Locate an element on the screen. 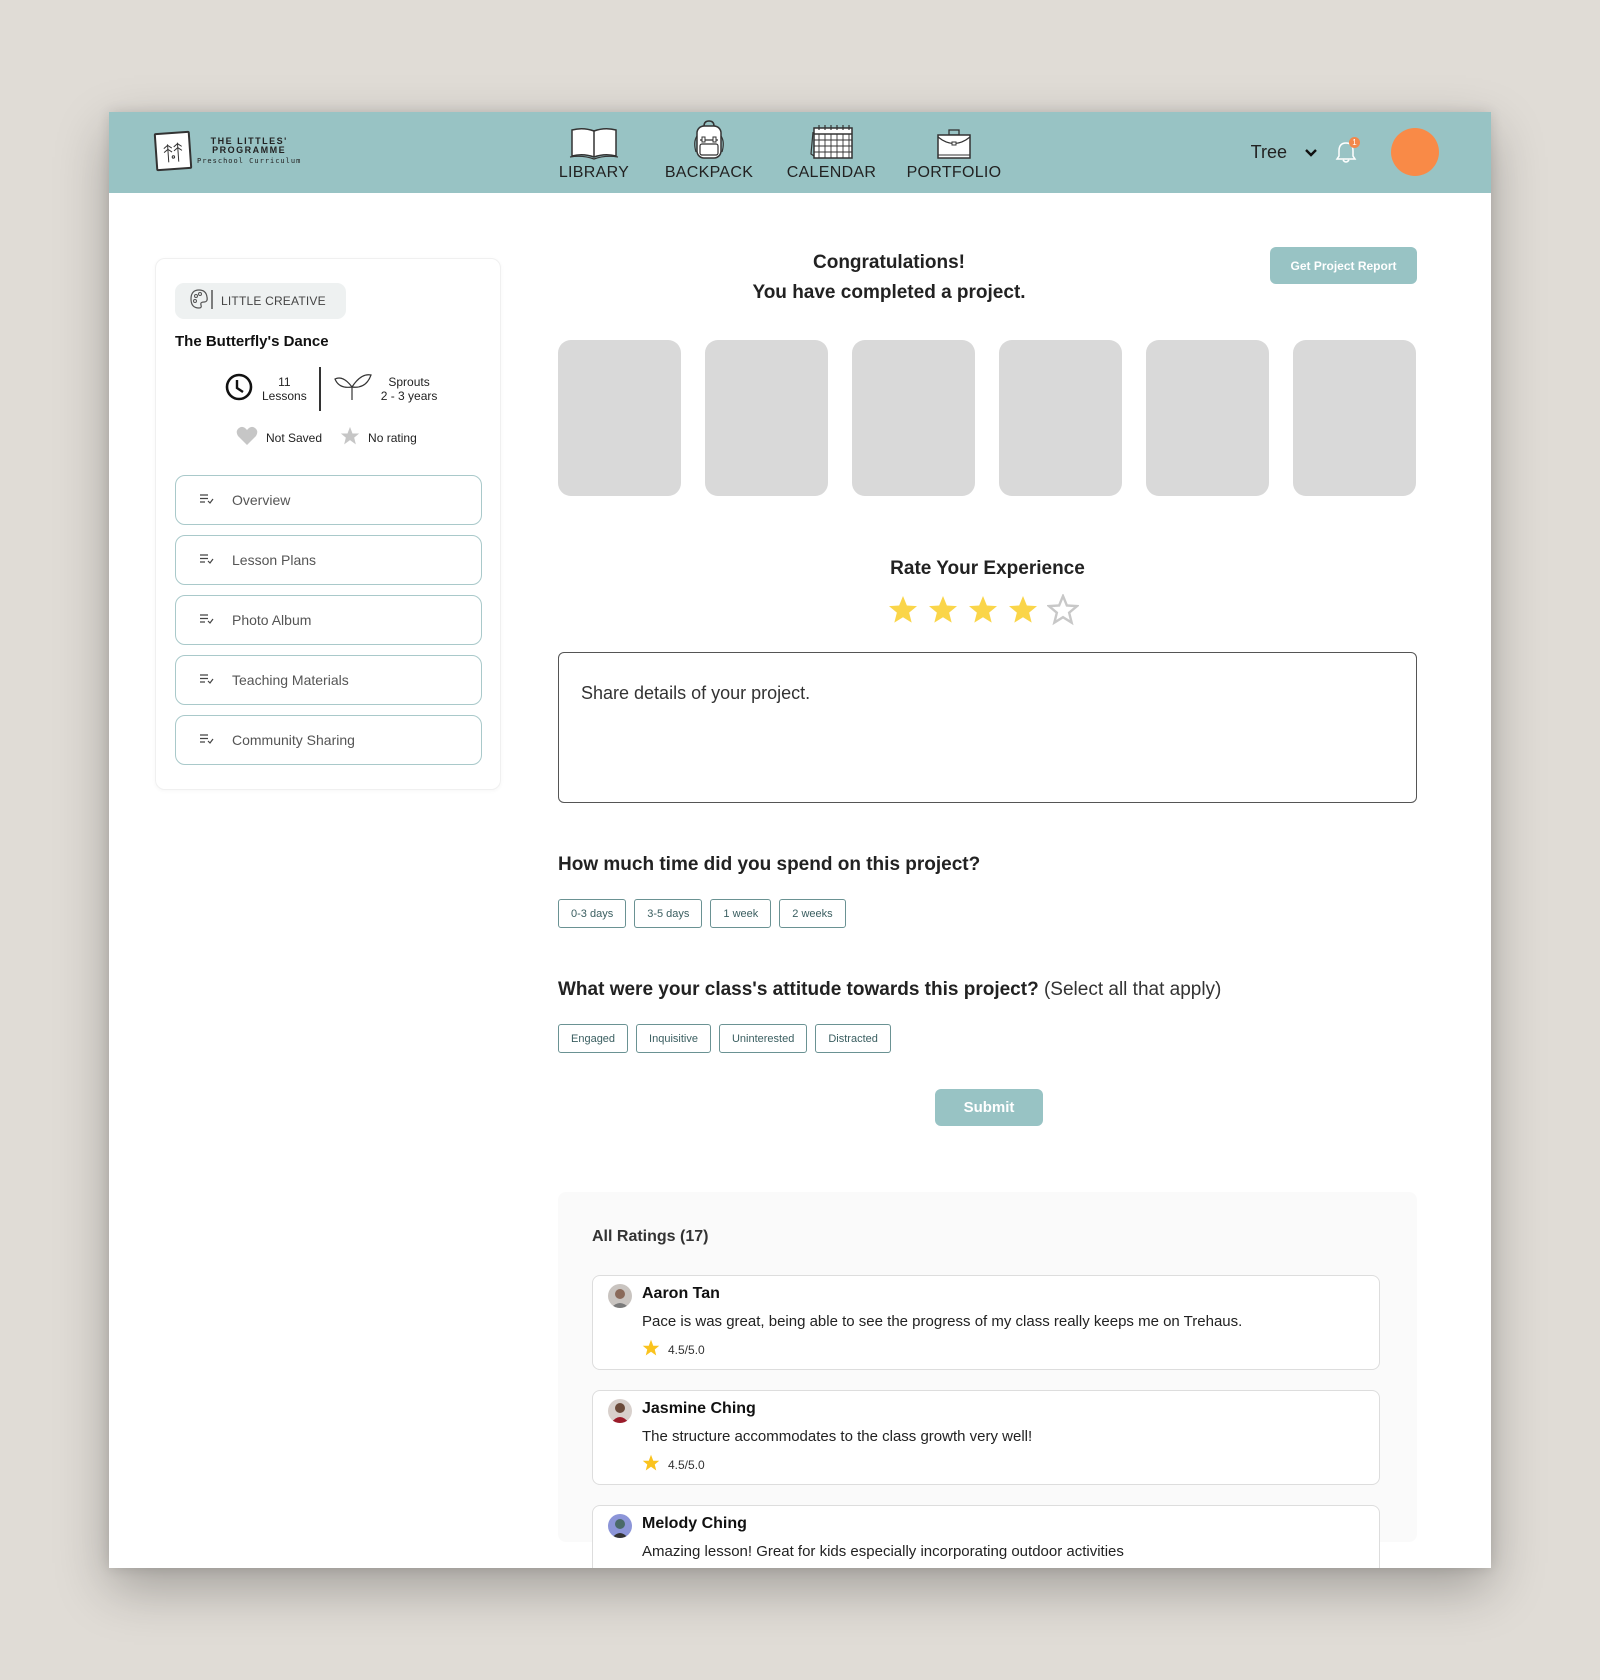 The image size is (1600, 1680). briefcase-icon is located at coordinates (954, 139).